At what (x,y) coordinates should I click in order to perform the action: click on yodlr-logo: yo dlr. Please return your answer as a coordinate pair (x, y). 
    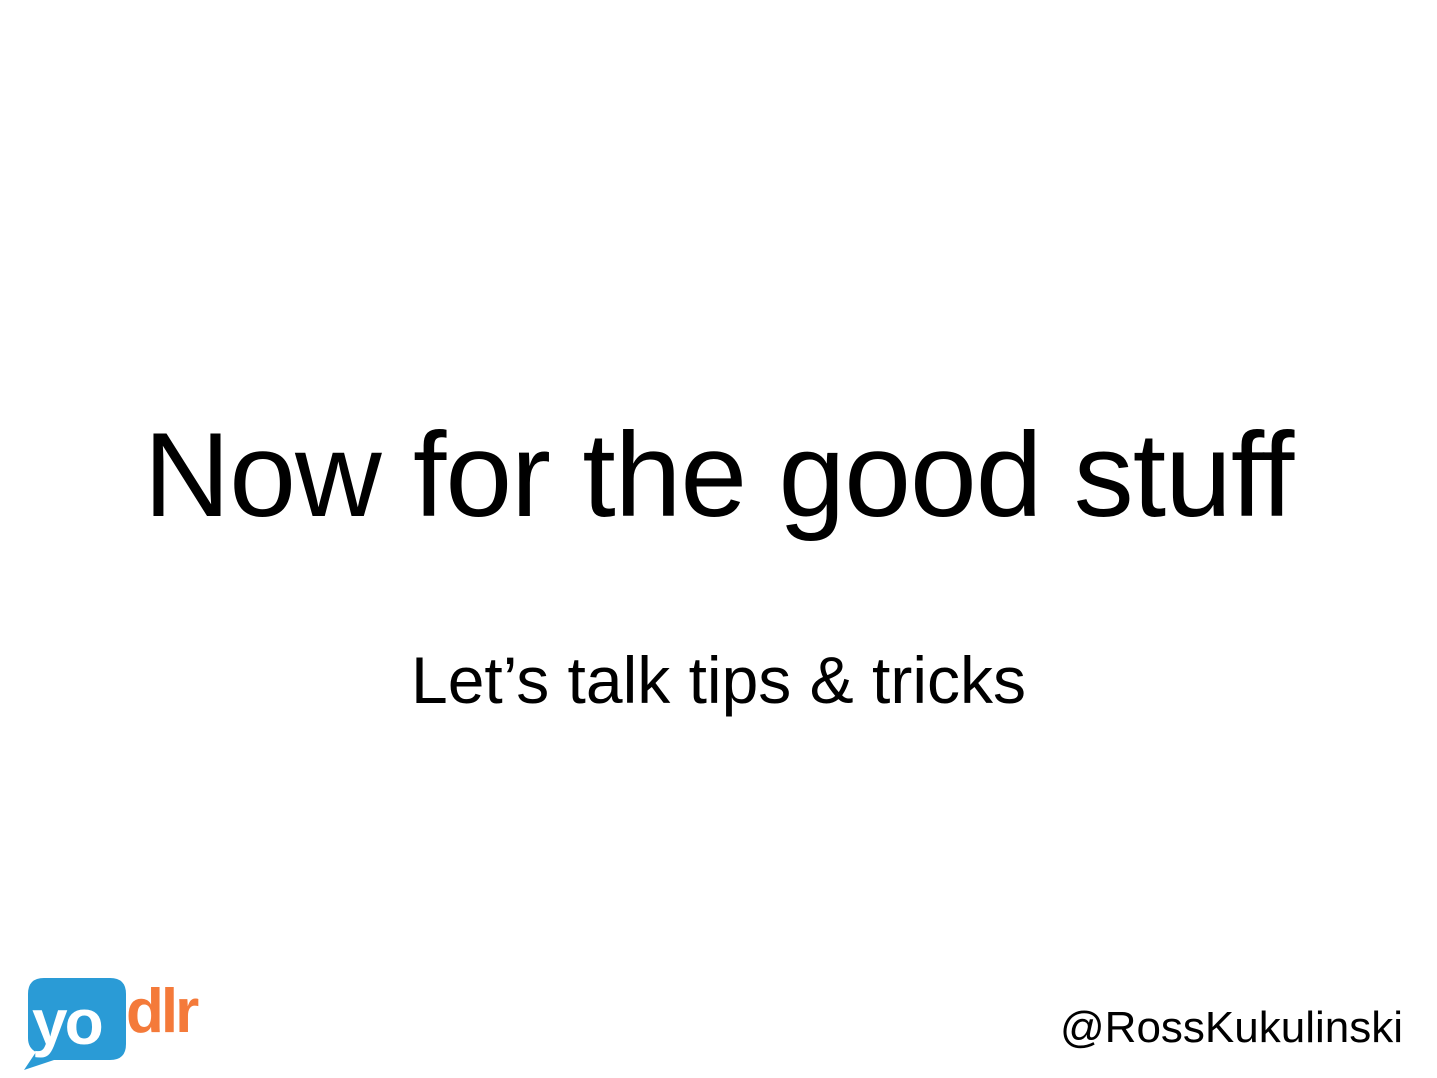
    Looking at the image, I should click on (119, 1022).